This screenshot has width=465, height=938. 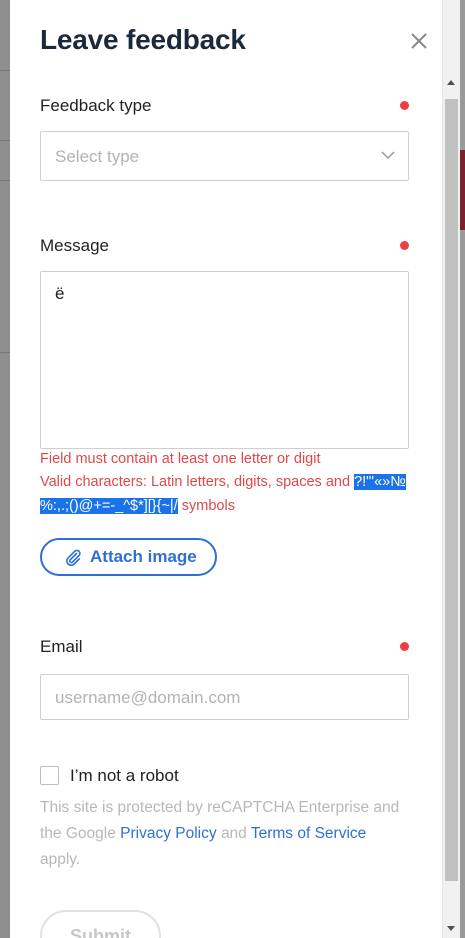 What do you see at coordinates (61, 646) in the screenshot?
I see `email-label: Email` at bounding box center [61, 646].